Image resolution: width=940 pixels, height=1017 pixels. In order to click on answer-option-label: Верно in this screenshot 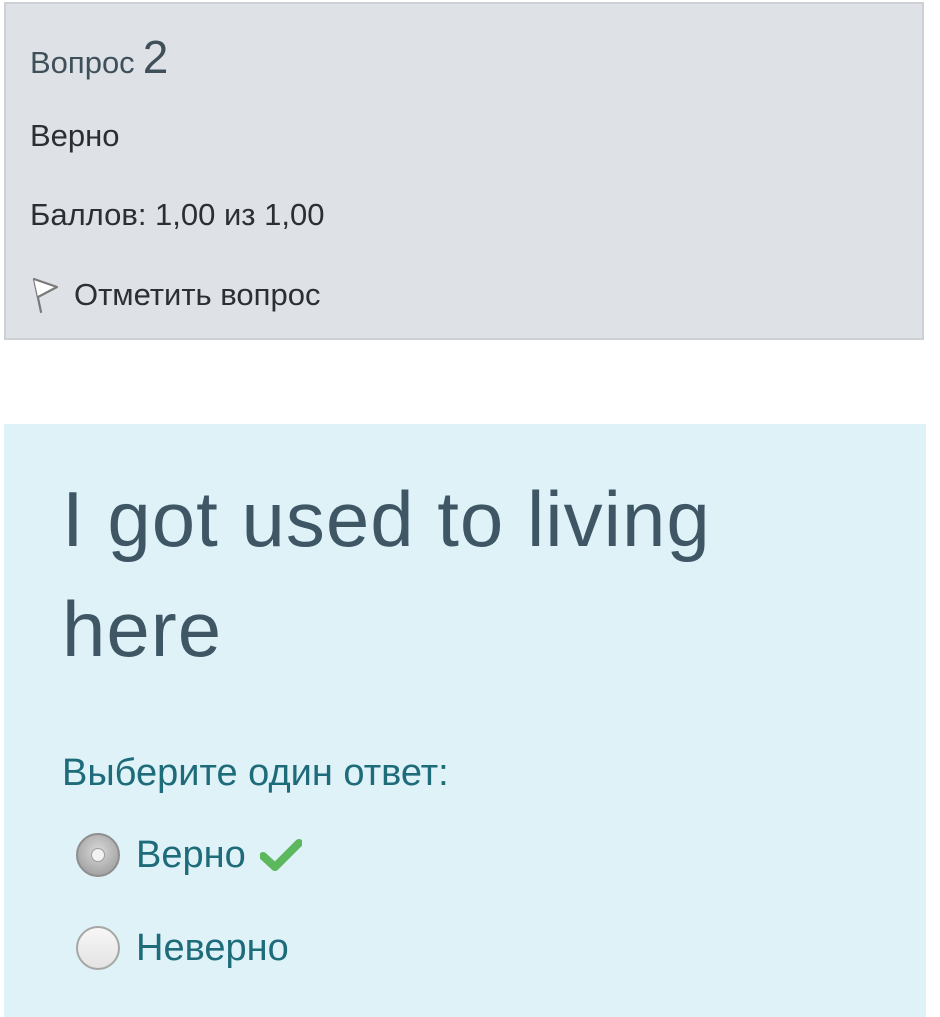, I will do `click(191, 854)`.